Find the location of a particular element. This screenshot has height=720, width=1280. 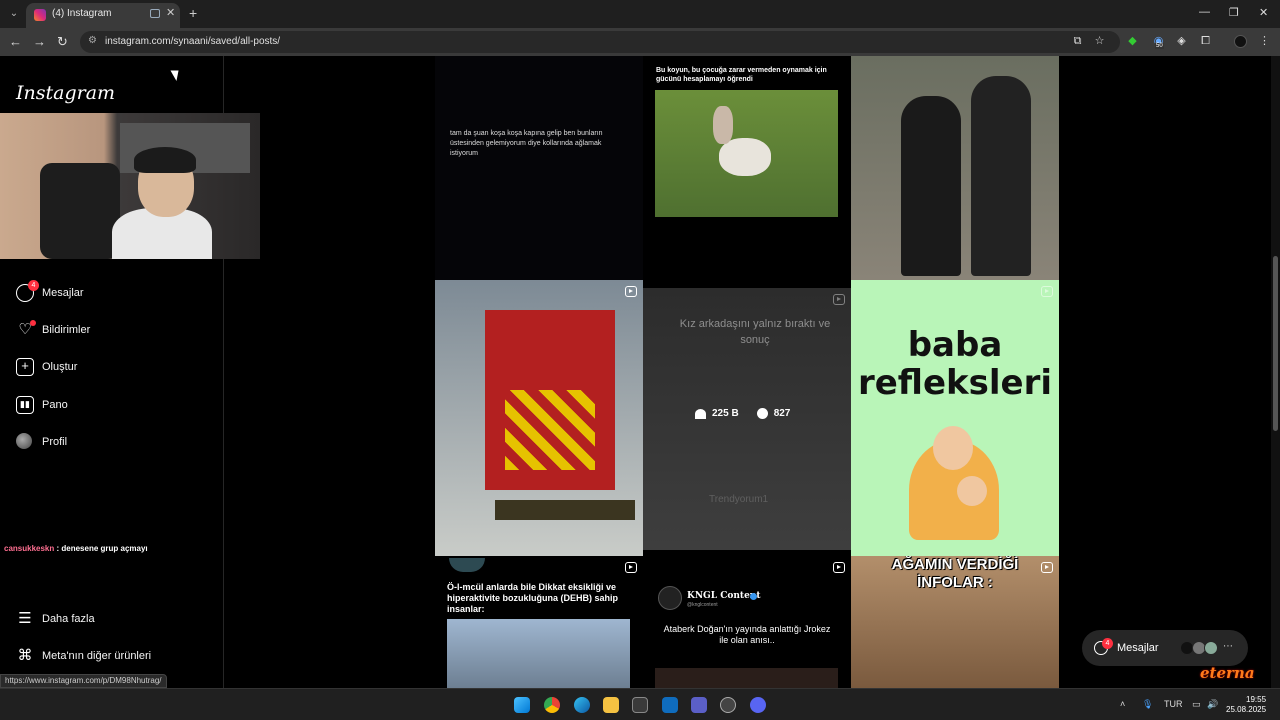

discord-icon is located at coordinates (758, 705).